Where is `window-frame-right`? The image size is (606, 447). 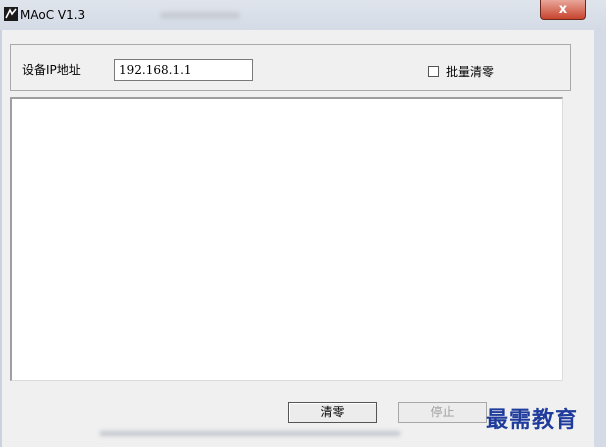 window-frame-right is located at coordinates (600, 238).